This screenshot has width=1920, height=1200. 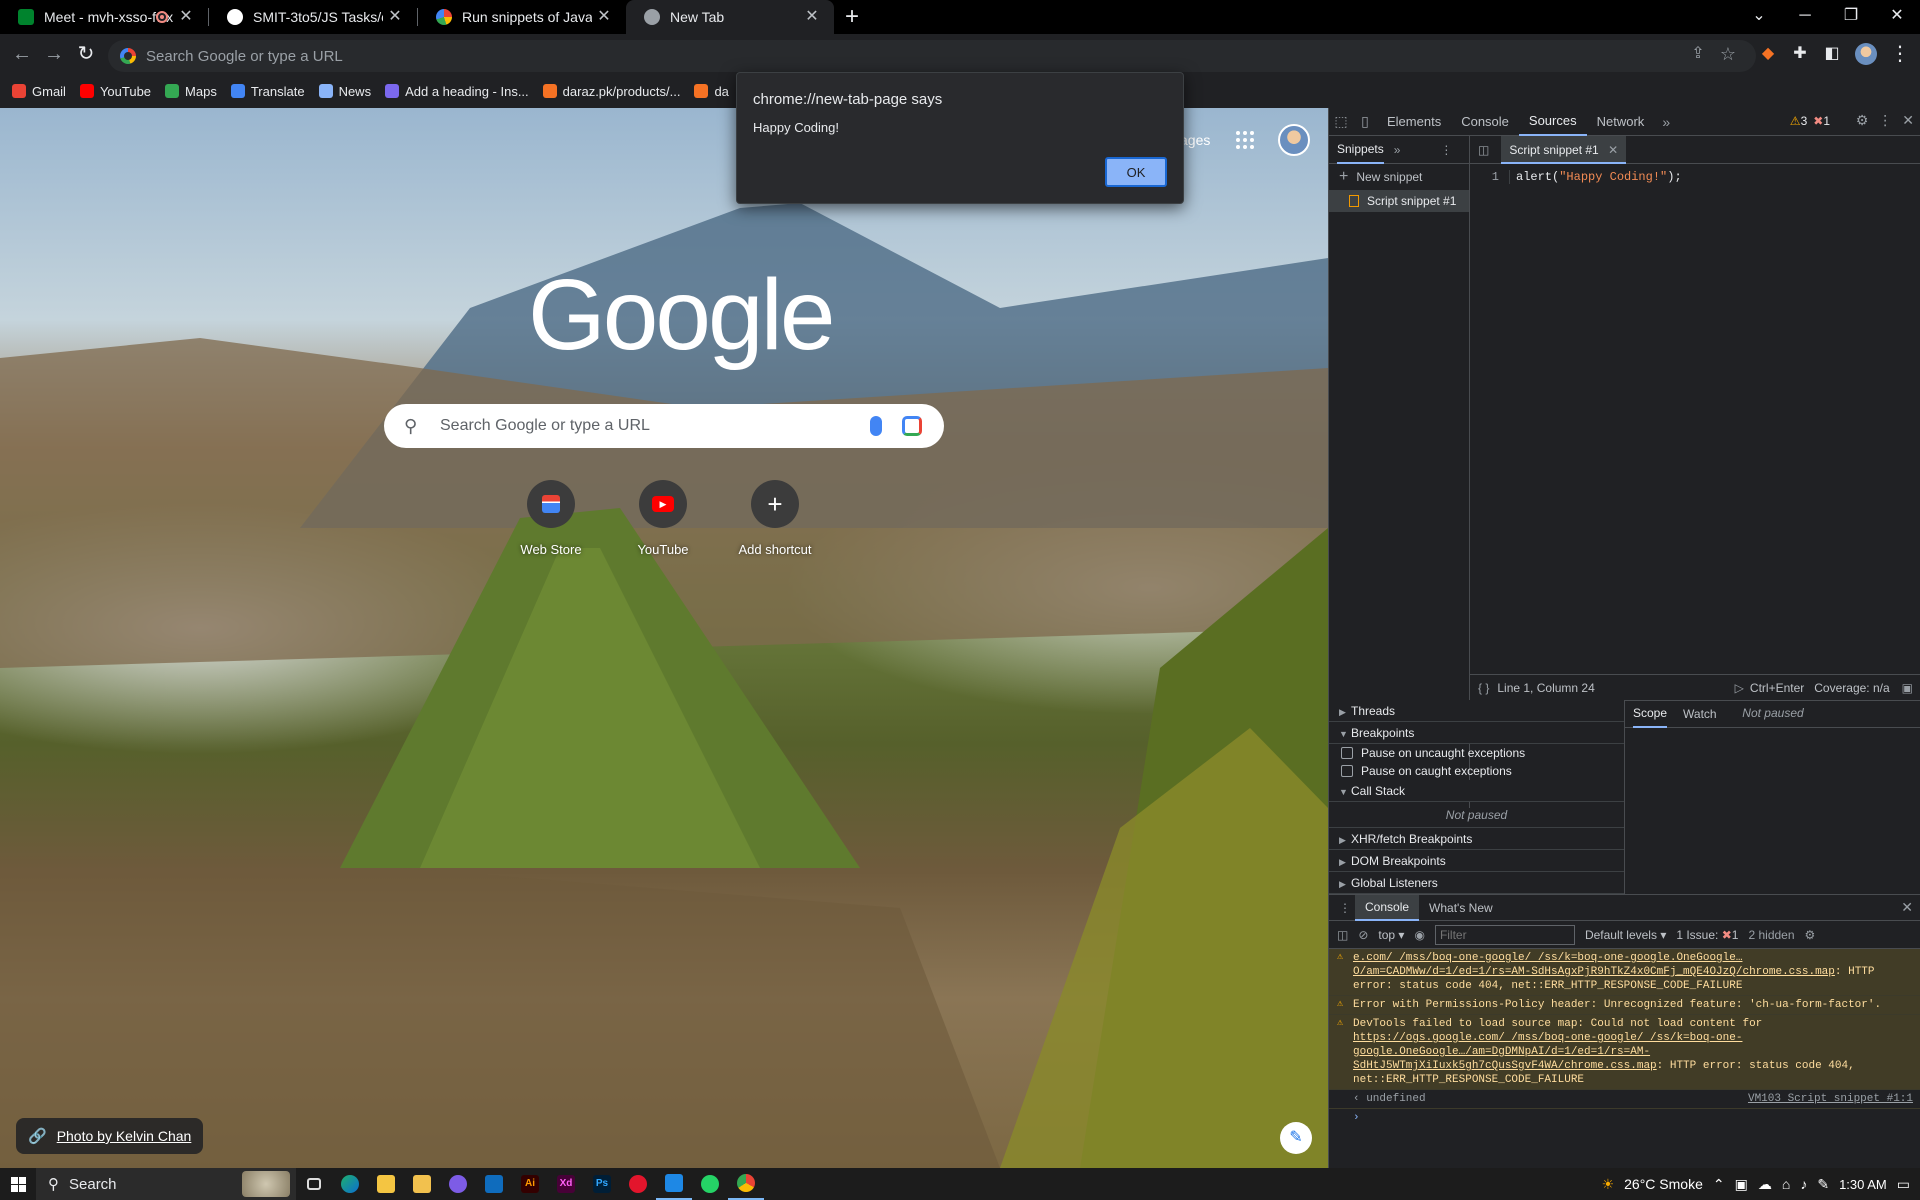 What do you see at coordinates (1621, 122) in the screenshot?
I see `tab-network: Network` at bounding box center [1621, 122].